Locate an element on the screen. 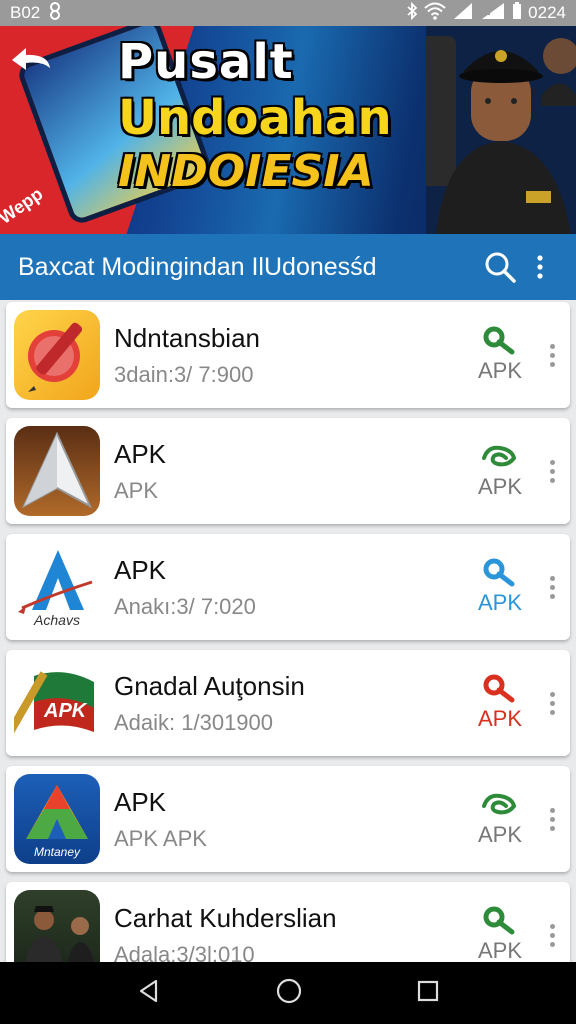 The height and width of the screenshot is (1024, 576). notification-icon is located at coordinates (55, 13).